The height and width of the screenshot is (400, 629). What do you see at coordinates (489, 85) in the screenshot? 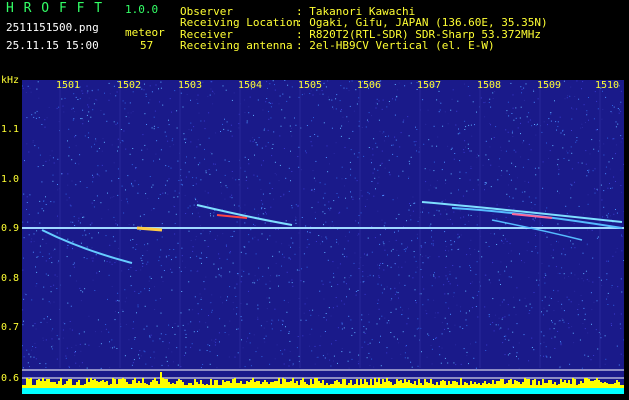
I see `x-tick-label: 1508` at bounding box center [489, 85].